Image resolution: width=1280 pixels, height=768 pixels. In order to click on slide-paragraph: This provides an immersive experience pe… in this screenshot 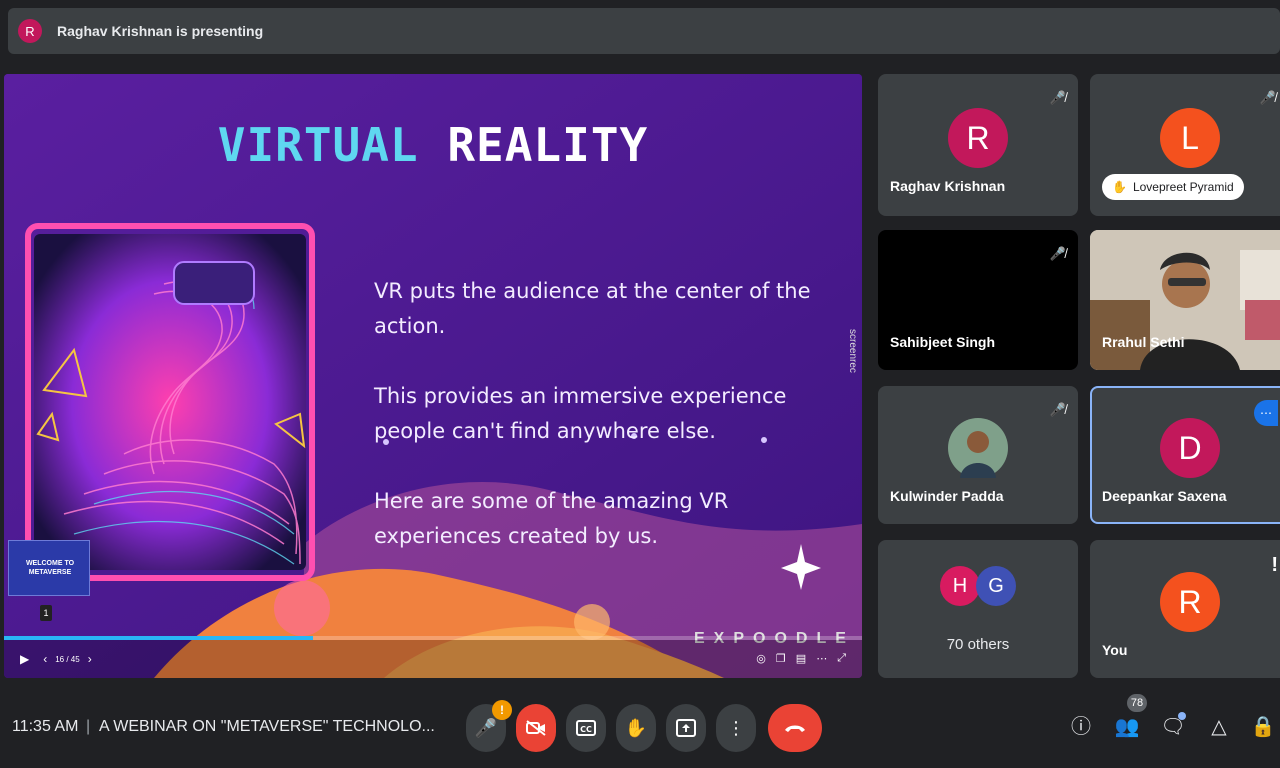, I will do `click(580, 413)`.